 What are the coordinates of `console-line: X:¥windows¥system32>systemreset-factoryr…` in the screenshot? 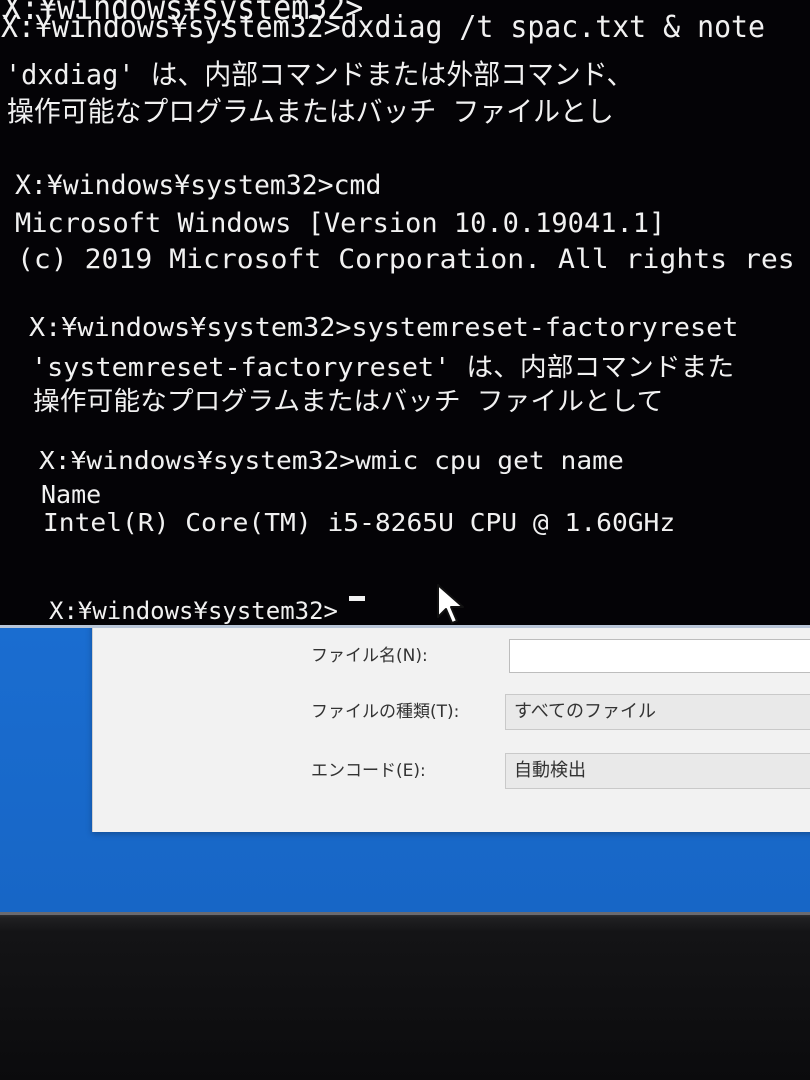 It's located at (384, 328).